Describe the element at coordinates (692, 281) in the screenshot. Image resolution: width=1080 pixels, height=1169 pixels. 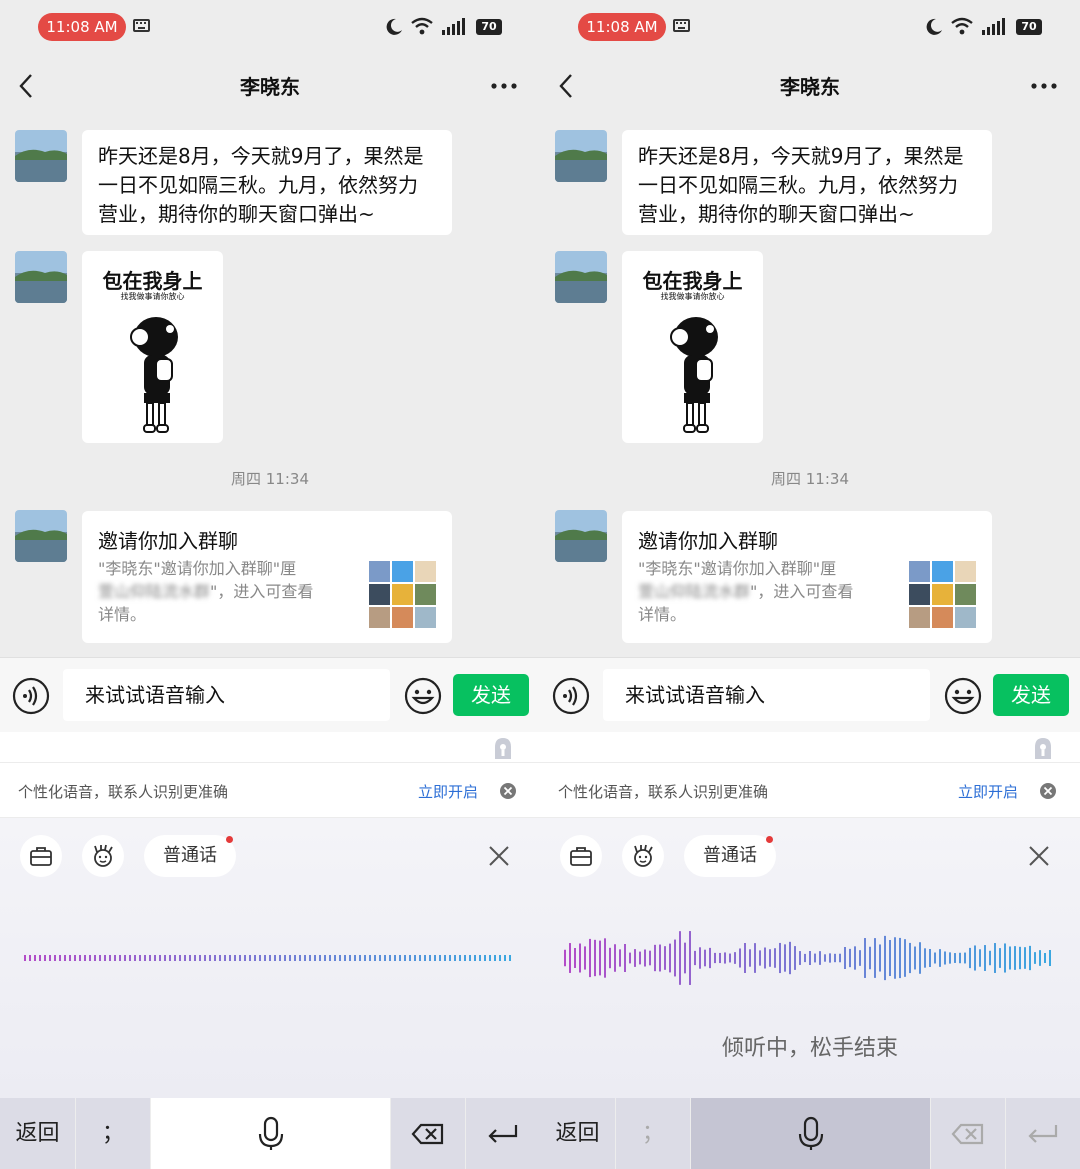
I see `sticker-title: 包在我身上` at that location.